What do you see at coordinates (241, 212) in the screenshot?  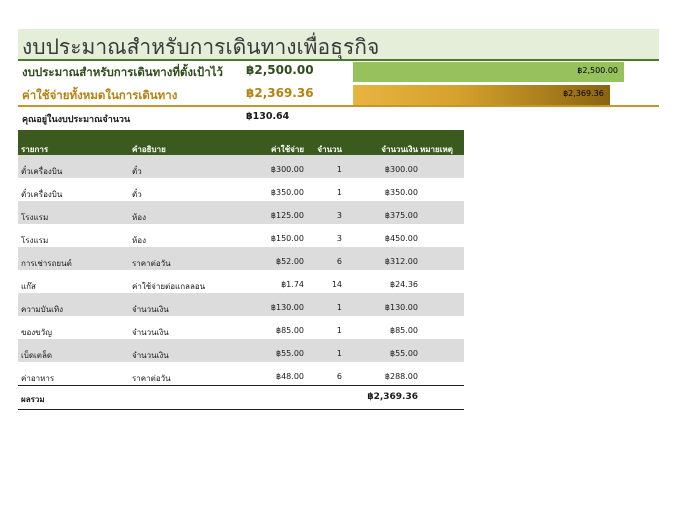 I see `table-row: โรงแรม ห้อง ฿125.00 3 ฿375.00` at bounding box center [241, 212].